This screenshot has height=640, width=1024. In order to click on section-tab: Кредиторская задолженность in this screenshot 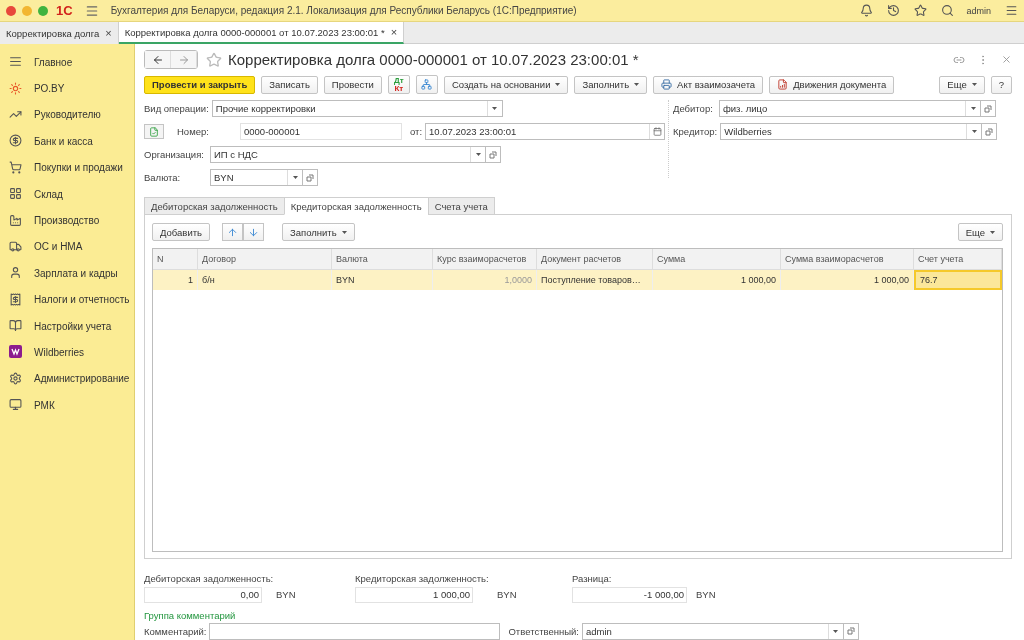, I will do `click(356, 206)`.